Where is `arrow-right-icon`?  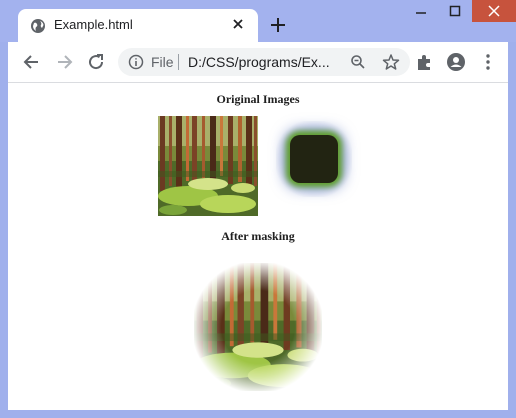
arrow-right-icon is located at coordinates (64, 62).